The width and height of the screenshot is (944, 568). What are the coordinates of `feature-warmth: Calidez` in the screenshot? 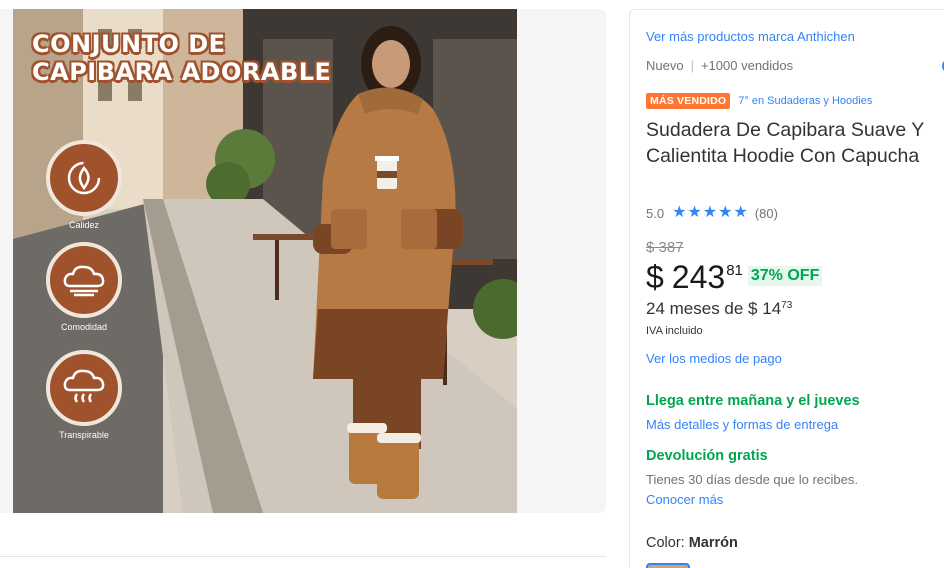 It's located at (84, 185).